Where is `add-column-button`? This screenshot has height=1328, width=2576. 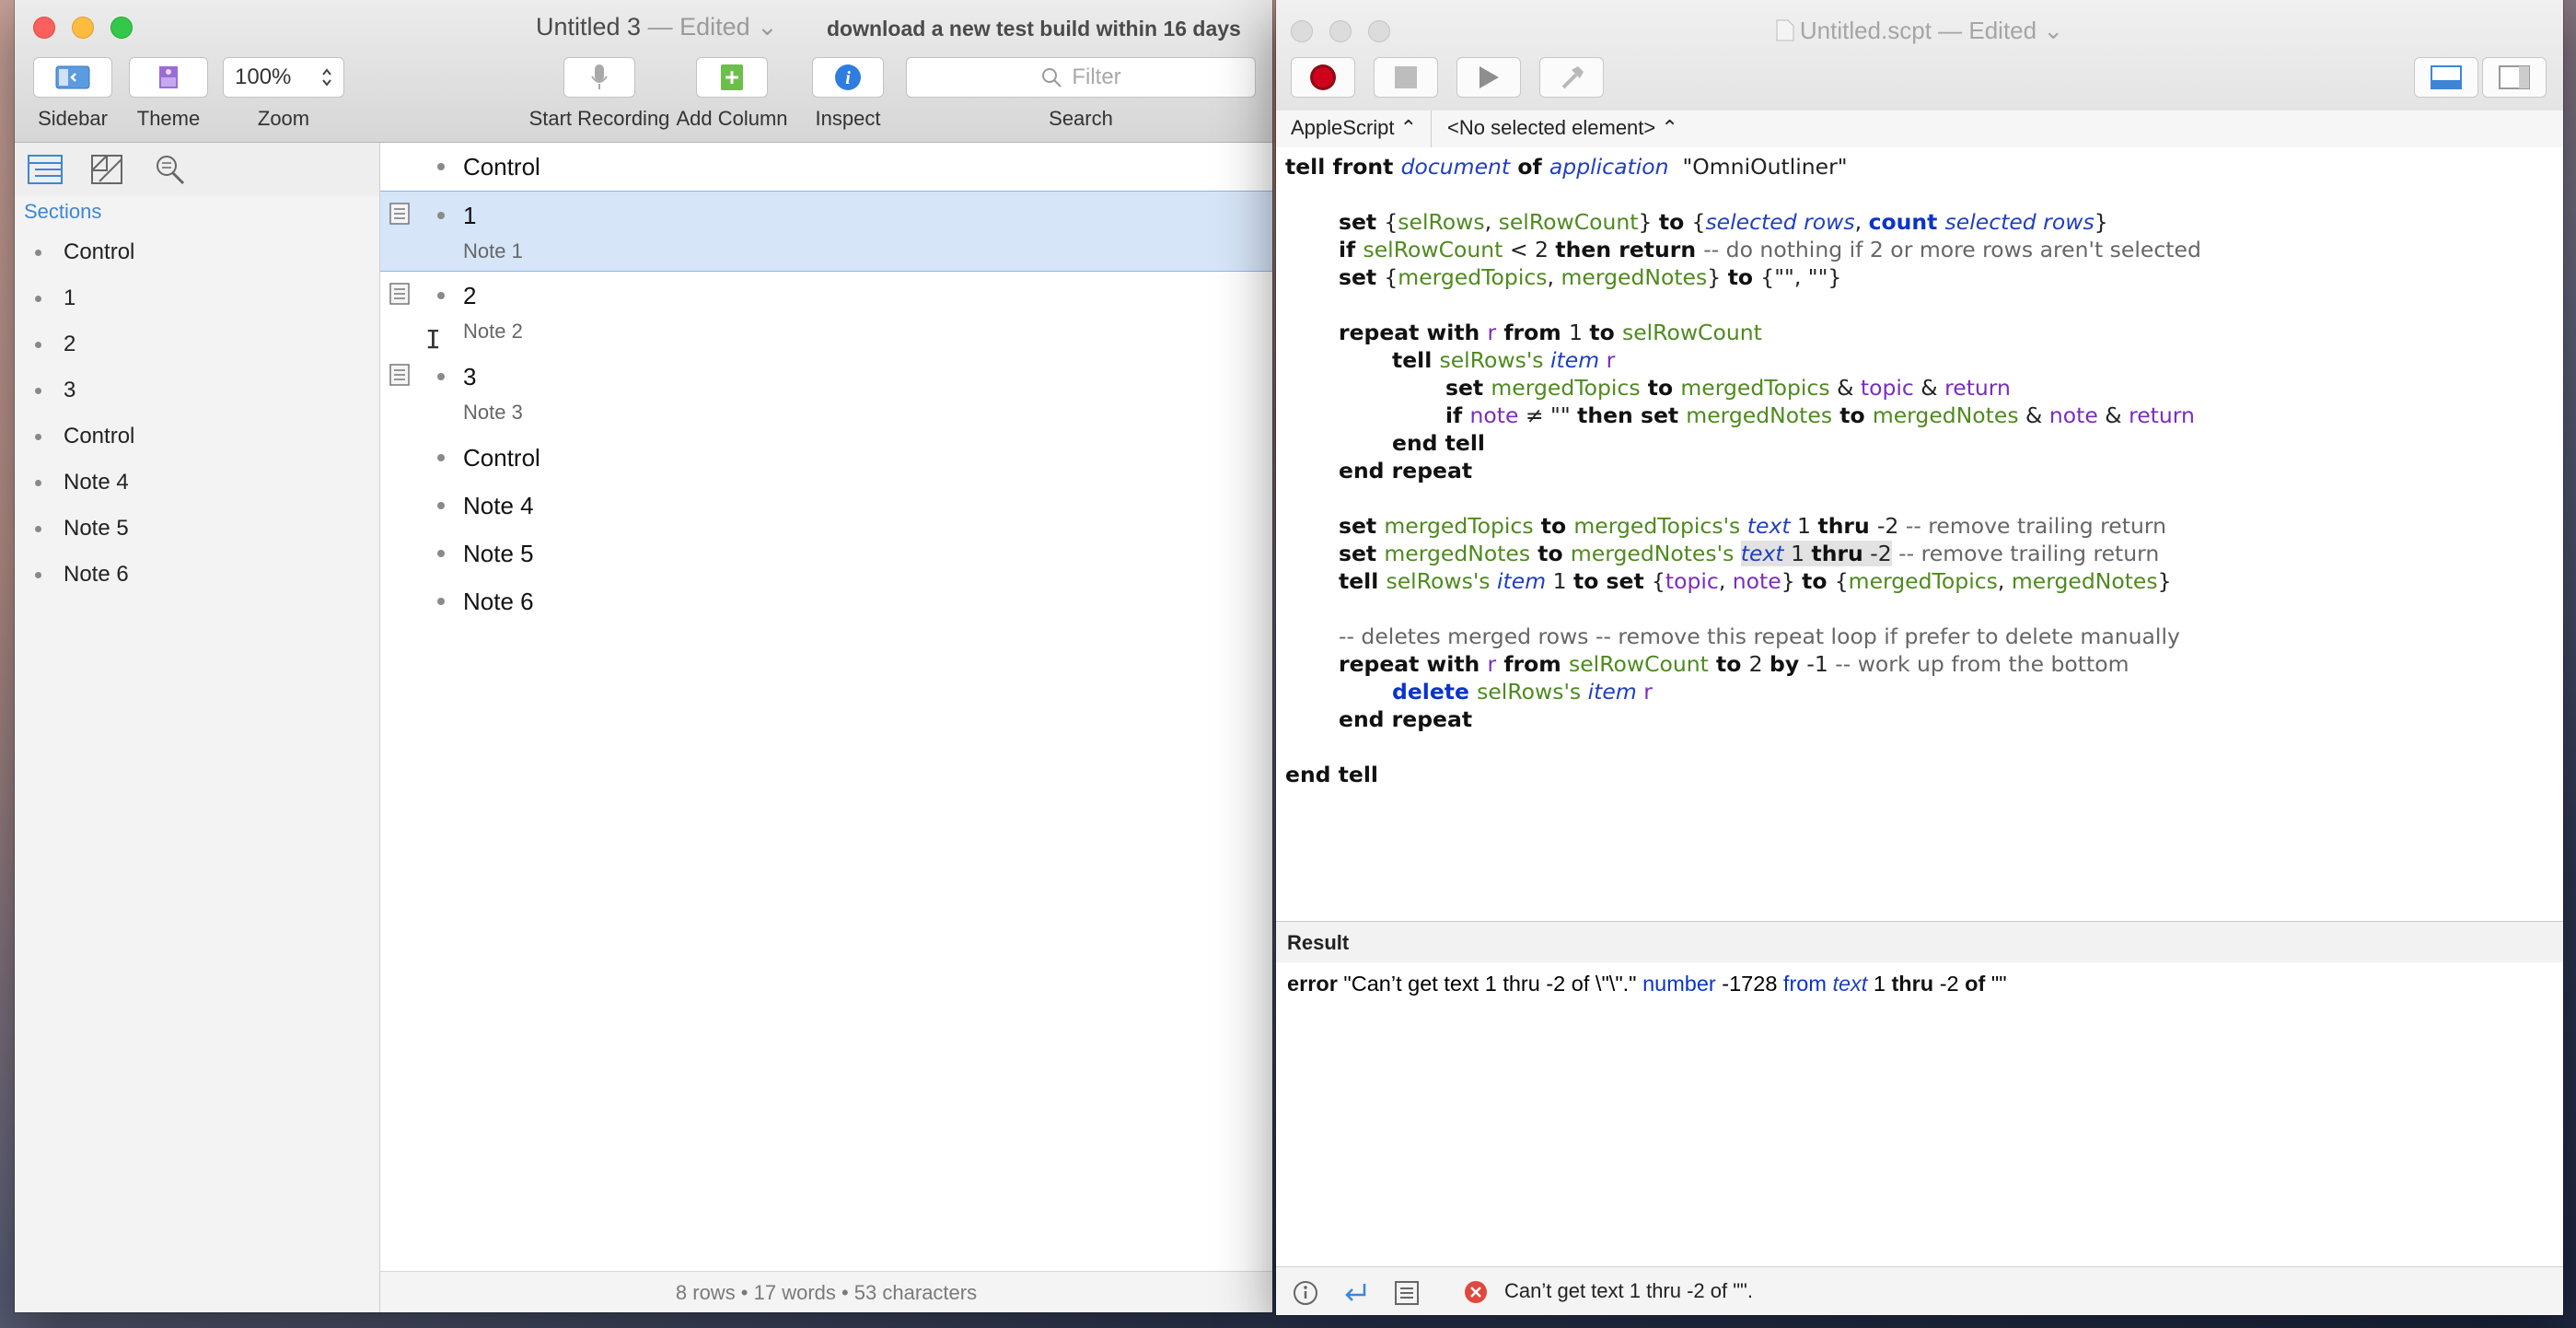
add-column-button is located at coordinates (732, 77).